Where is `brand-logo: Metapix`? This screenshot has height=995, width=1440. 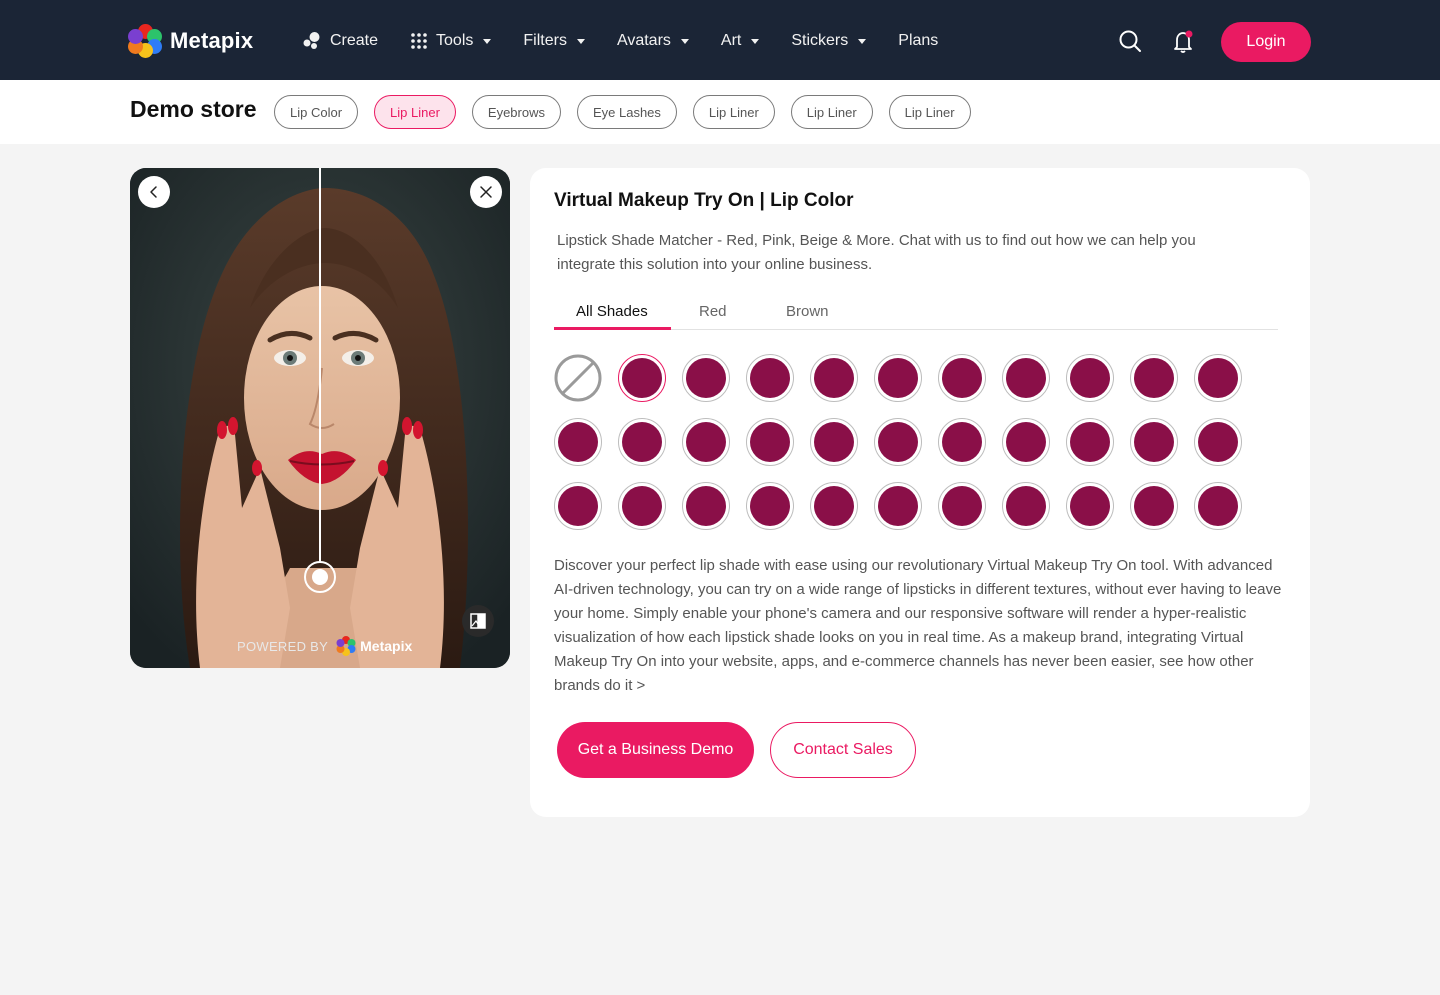
brand-logo: Metapix is located at coordinates (190, 41).